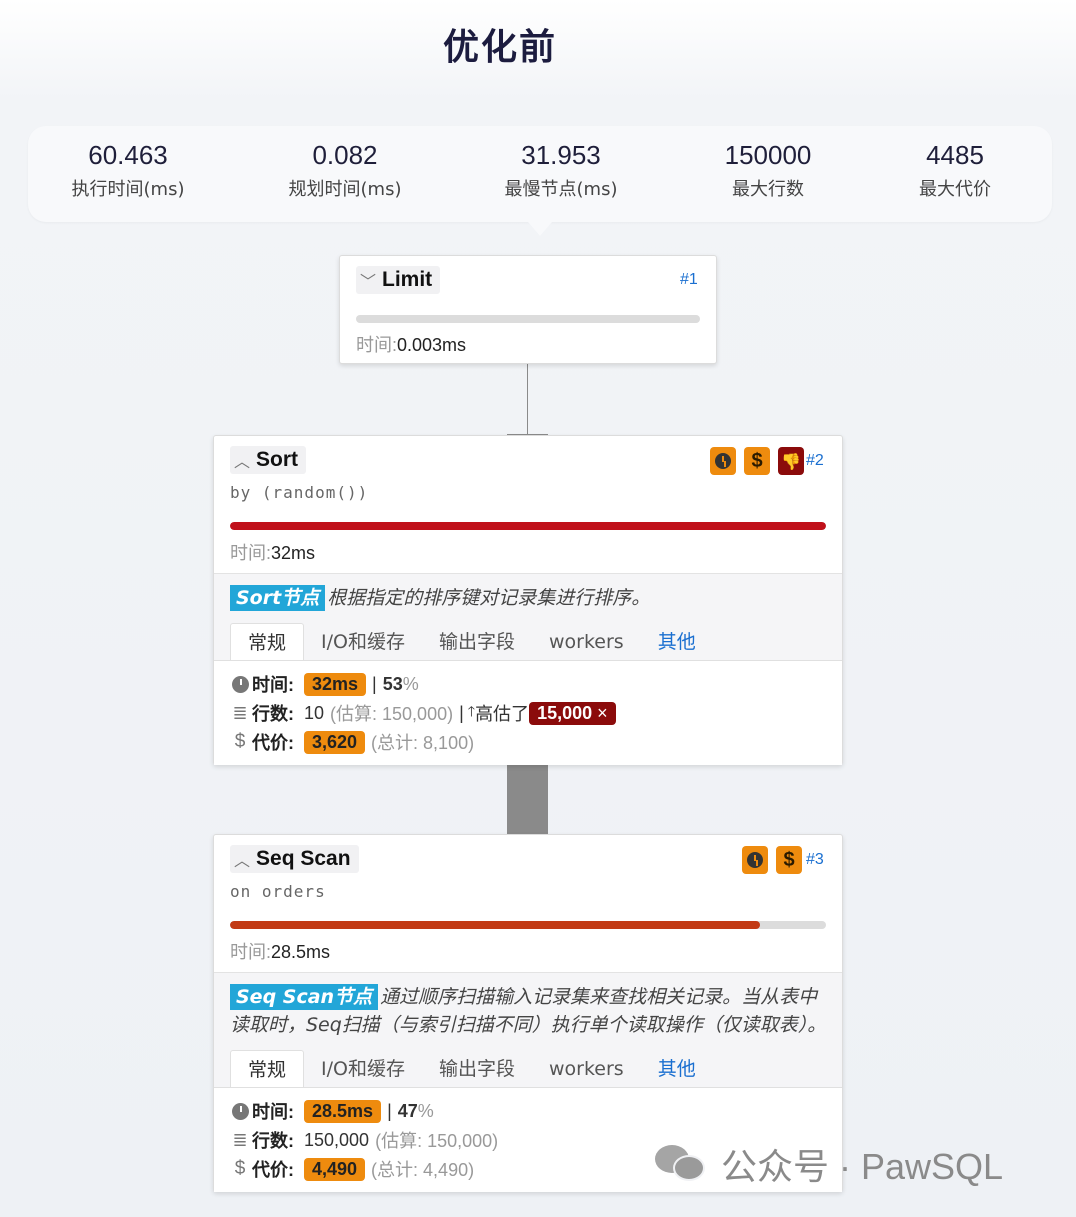  I want to click on stat-max-rows: 150000 最大行数, so click(768, 170).